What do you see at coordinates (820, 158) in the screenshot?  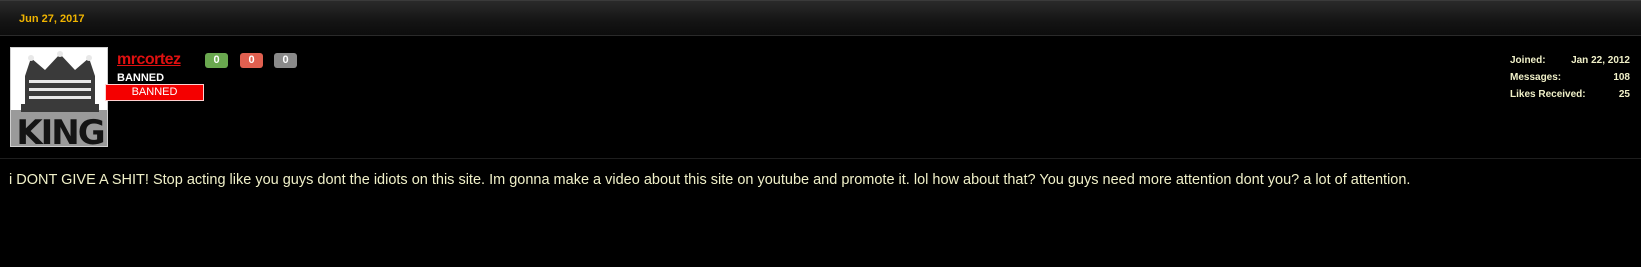 I see `post-divider` at bounding box center [820, 158].